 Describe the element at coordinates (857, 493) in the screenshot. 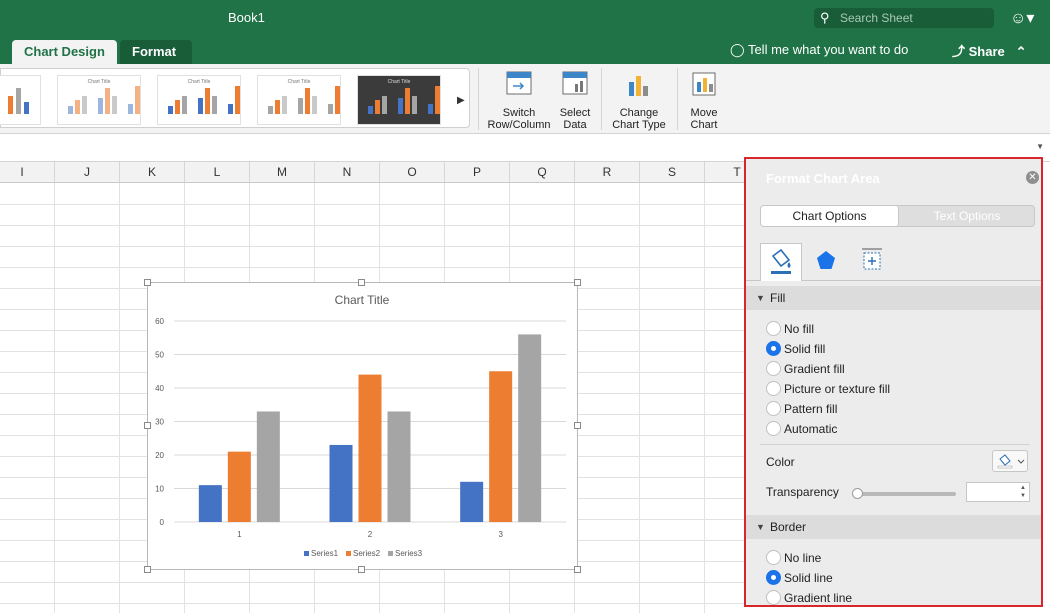

I see `transparency-slider-knob` at that location.